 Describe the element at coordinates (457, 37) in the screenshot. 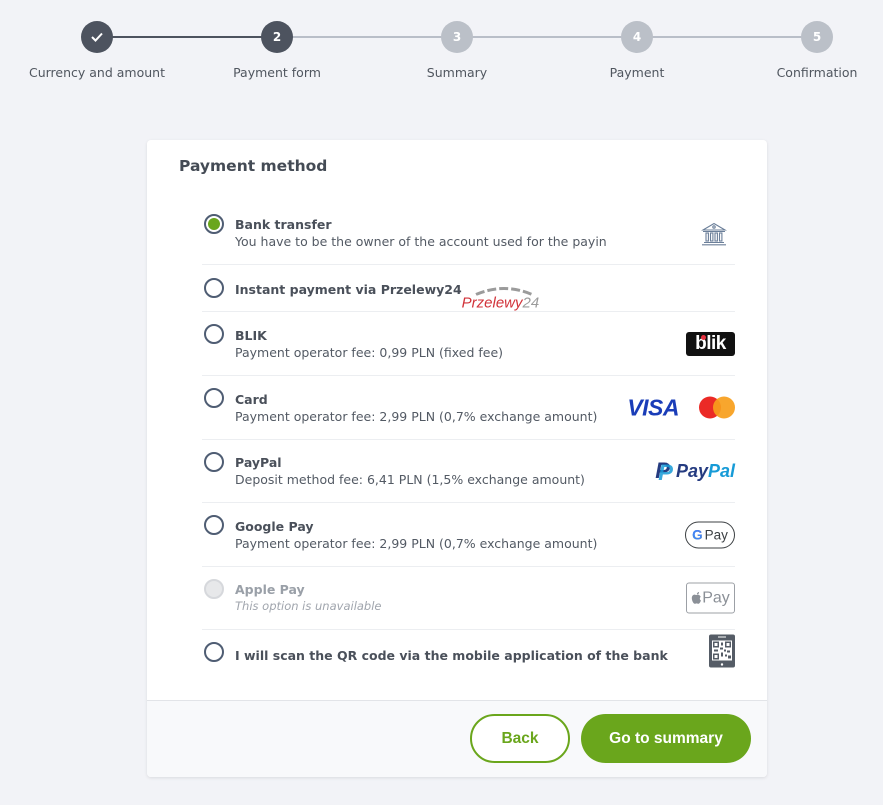

I see `step-number: 3` at that location.